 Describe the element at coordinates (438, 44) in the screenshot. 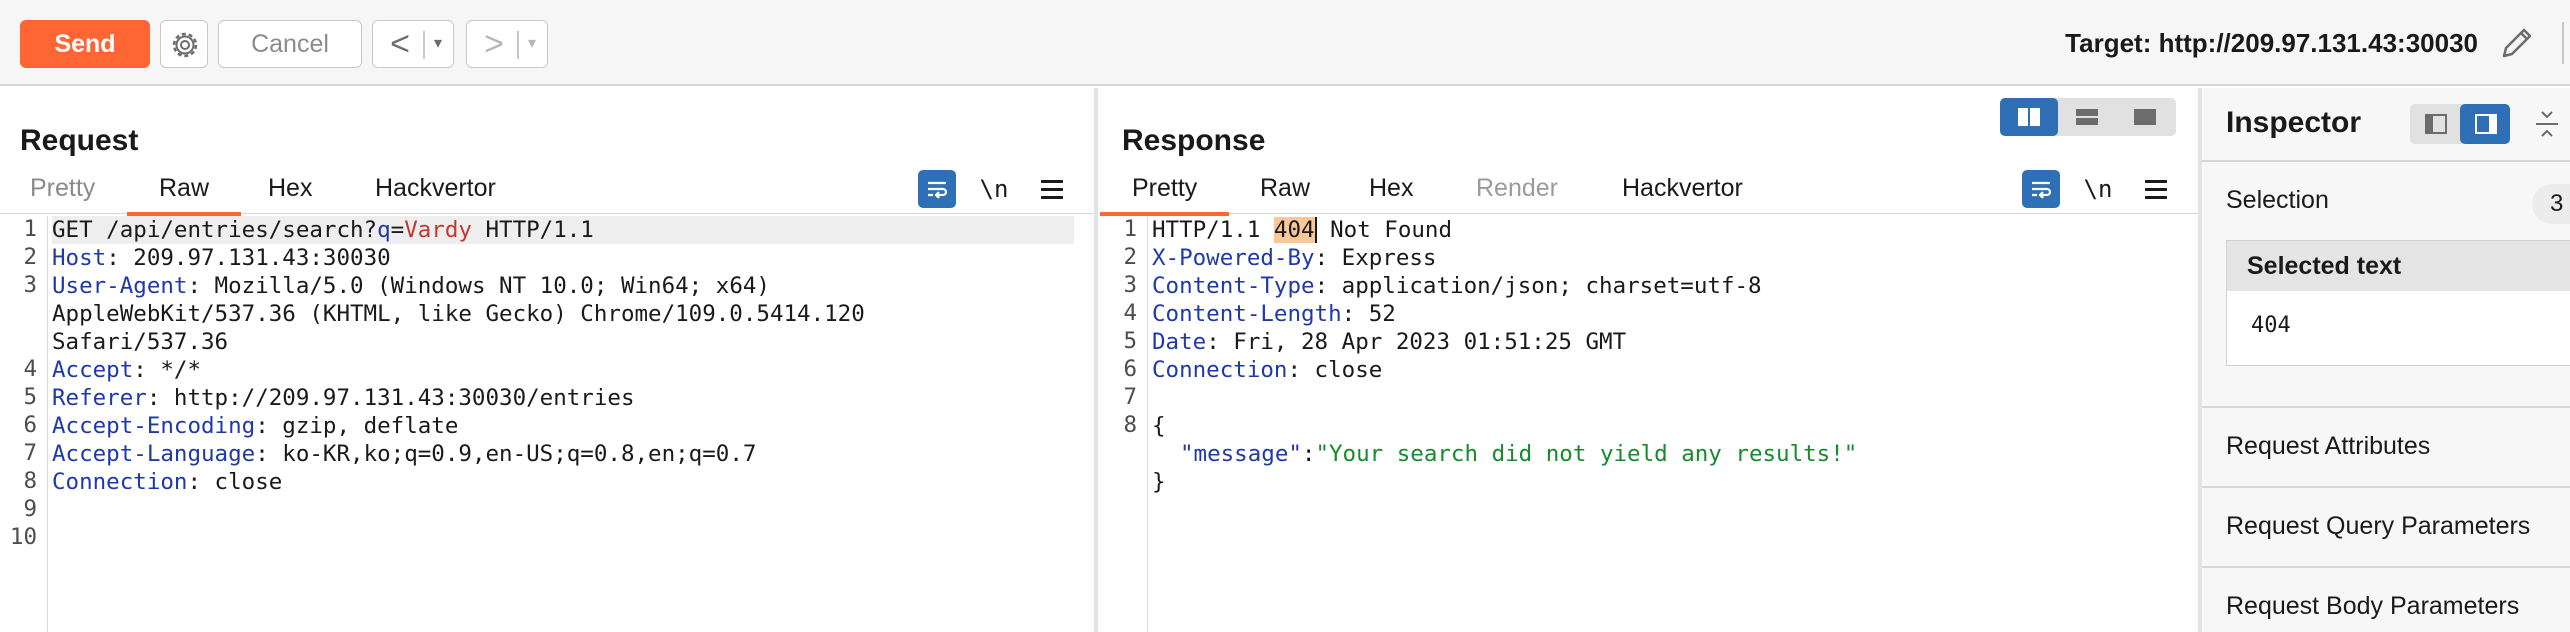

I see `back-history-dropdown-icon: ▾` at that location.